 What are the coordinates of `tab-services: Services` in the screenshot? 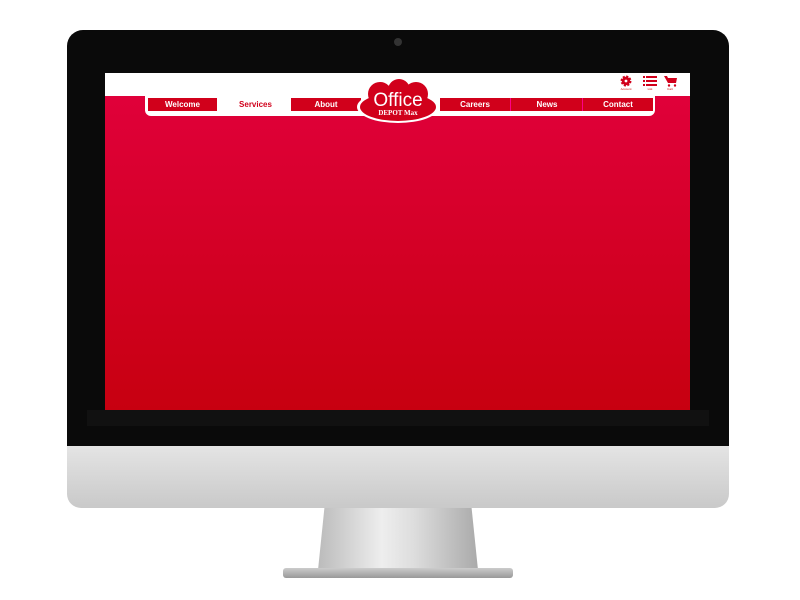 It's located at (255, 104).